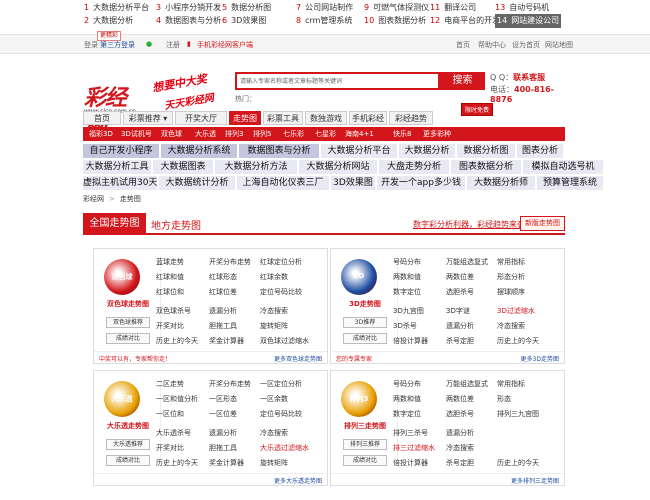  I want to click on top-link: 12 电商平台的开发, so click(465, 21).